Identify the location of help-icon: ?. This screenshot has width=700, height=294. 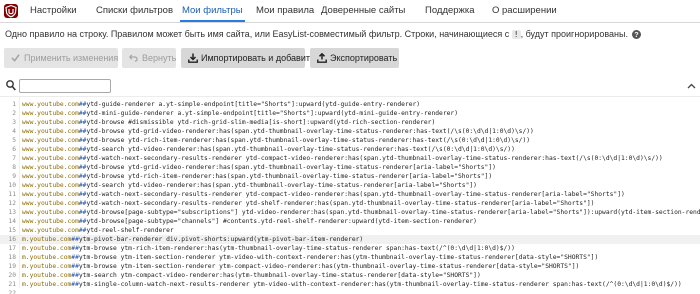
(637, 35).